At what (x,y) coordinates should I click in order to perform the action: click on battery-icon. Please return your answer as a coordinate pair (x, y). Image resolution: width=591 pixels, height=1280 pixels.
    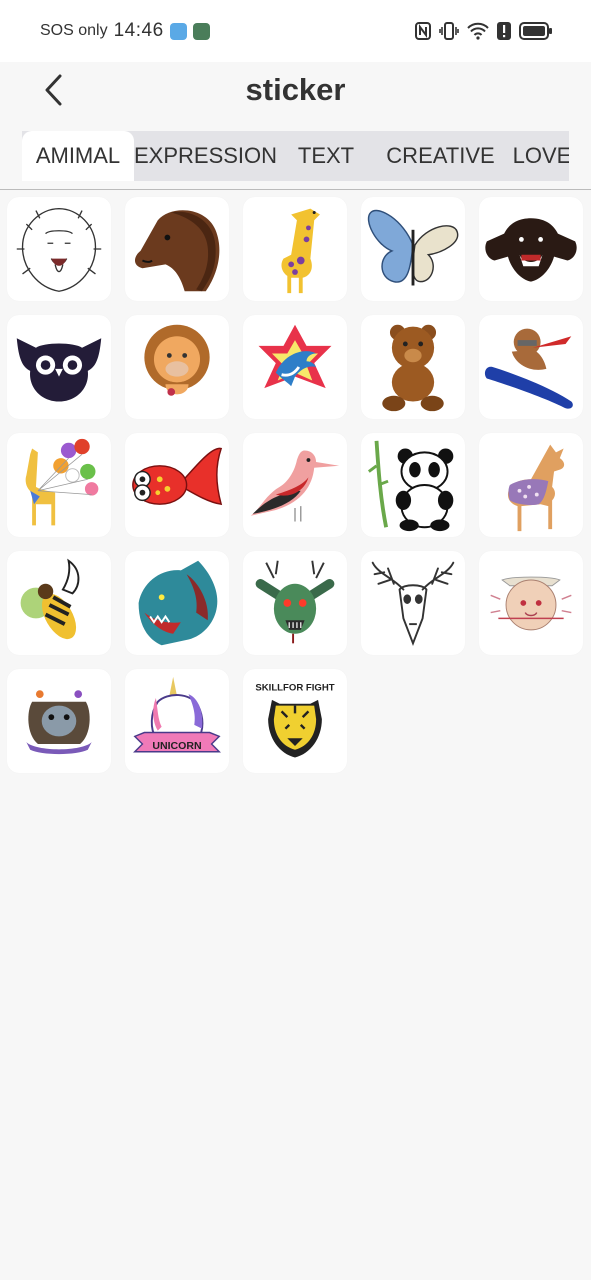
    Looking at the image, I should click on (535, 31).